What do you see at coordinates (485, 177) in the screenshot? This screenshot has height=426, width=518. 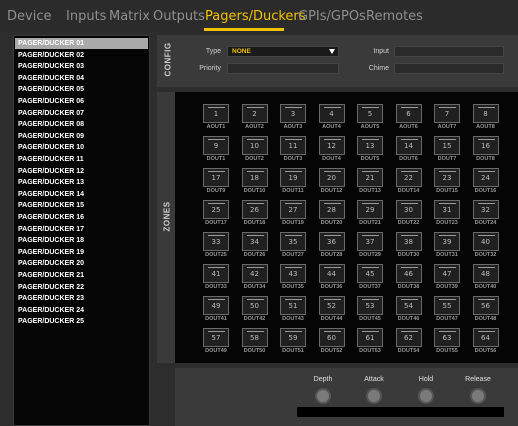 I see `zone-button: 24` at bounding box center [485, 177].